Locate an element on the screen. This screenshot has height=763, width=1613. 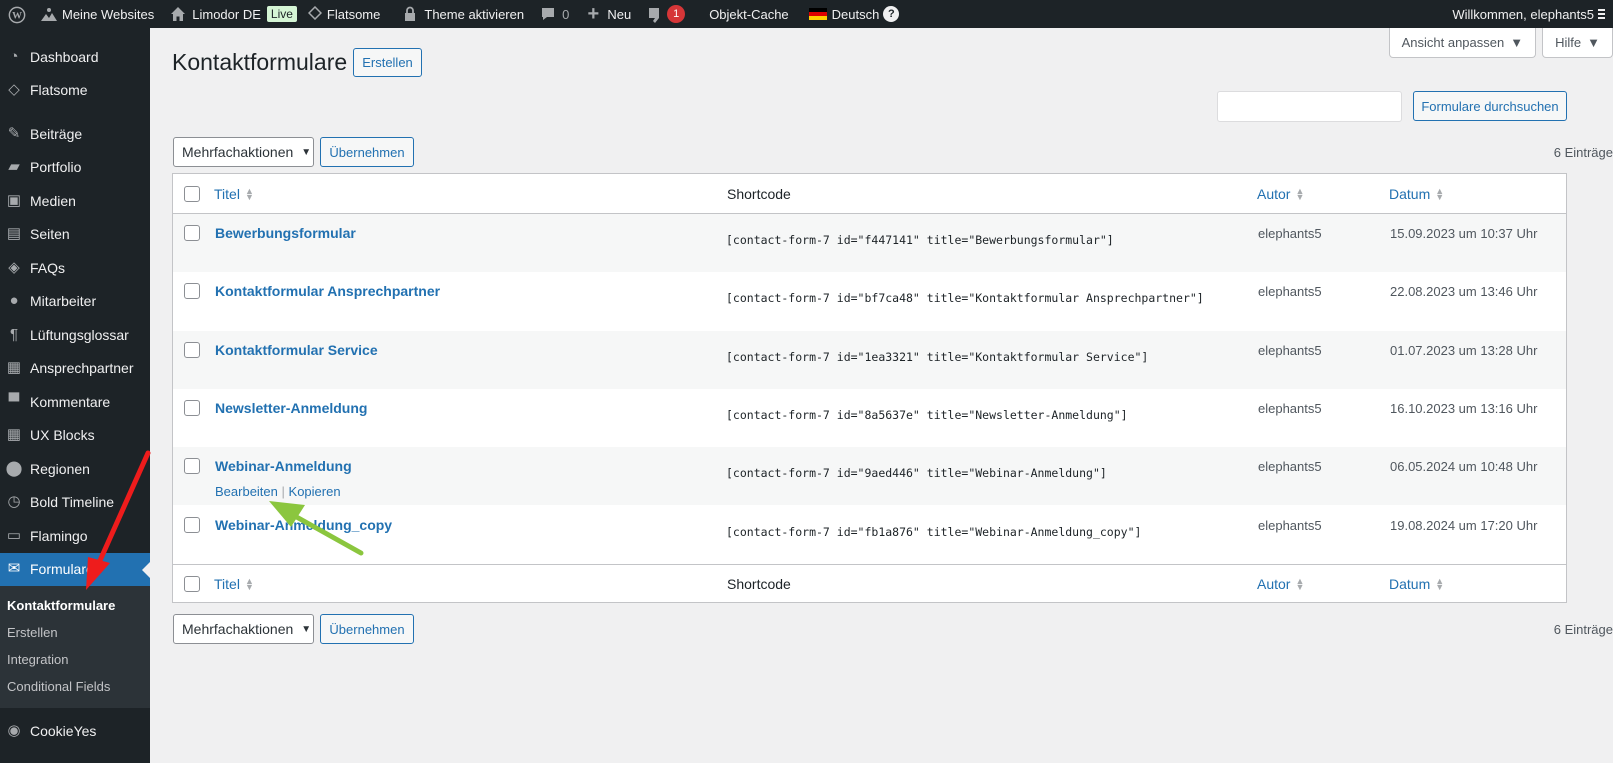
column-title-label: Titel is located at coordinates (227, 193).